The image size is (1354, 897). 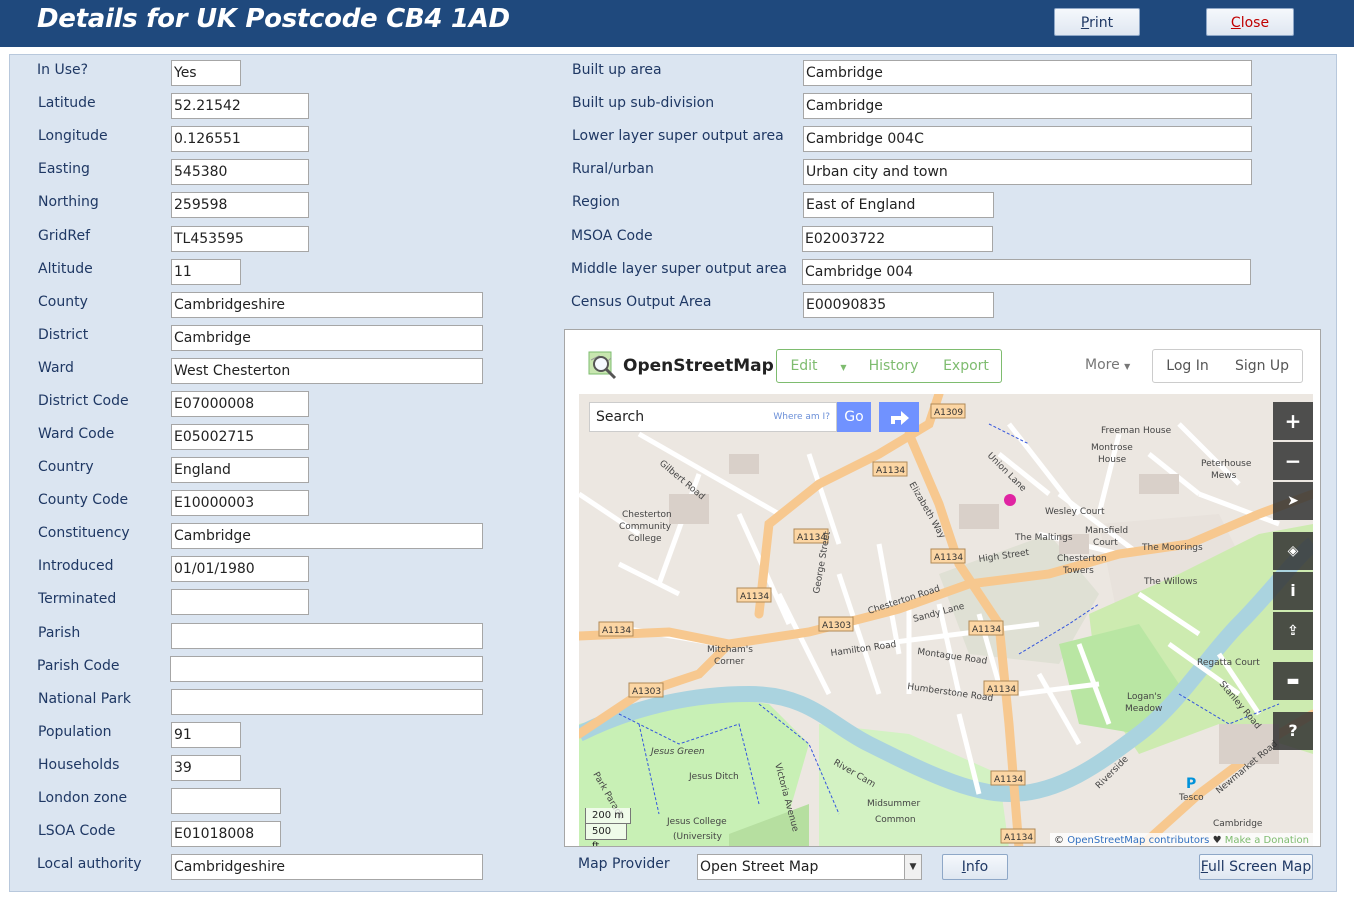 I want to click on longitude-field: 0.126551, so click(x=240, y=139).